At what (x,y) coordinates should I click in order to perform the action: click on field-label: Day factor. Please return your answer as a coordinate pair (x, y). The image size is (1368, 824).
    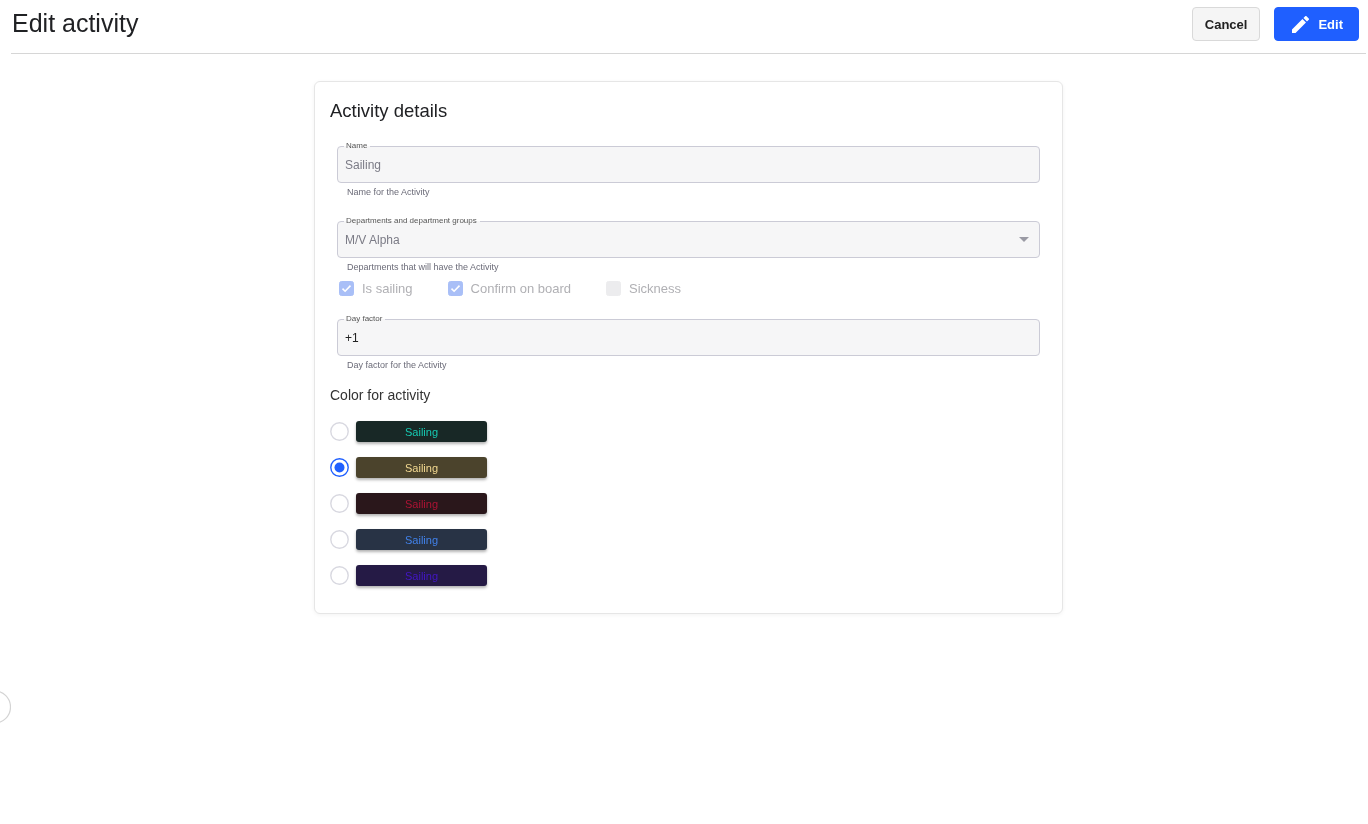
    Looking at the image, I should click on (365, 319).